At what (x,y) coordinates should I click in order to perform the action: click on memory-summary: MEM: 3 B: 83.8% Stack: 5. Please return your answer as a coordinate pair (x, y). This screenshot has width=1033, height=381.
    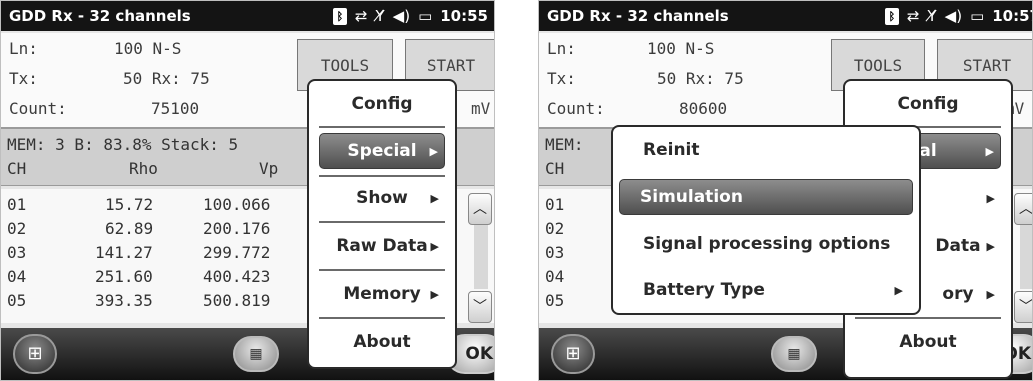
    Looking at the image, I should click on (123, 144).